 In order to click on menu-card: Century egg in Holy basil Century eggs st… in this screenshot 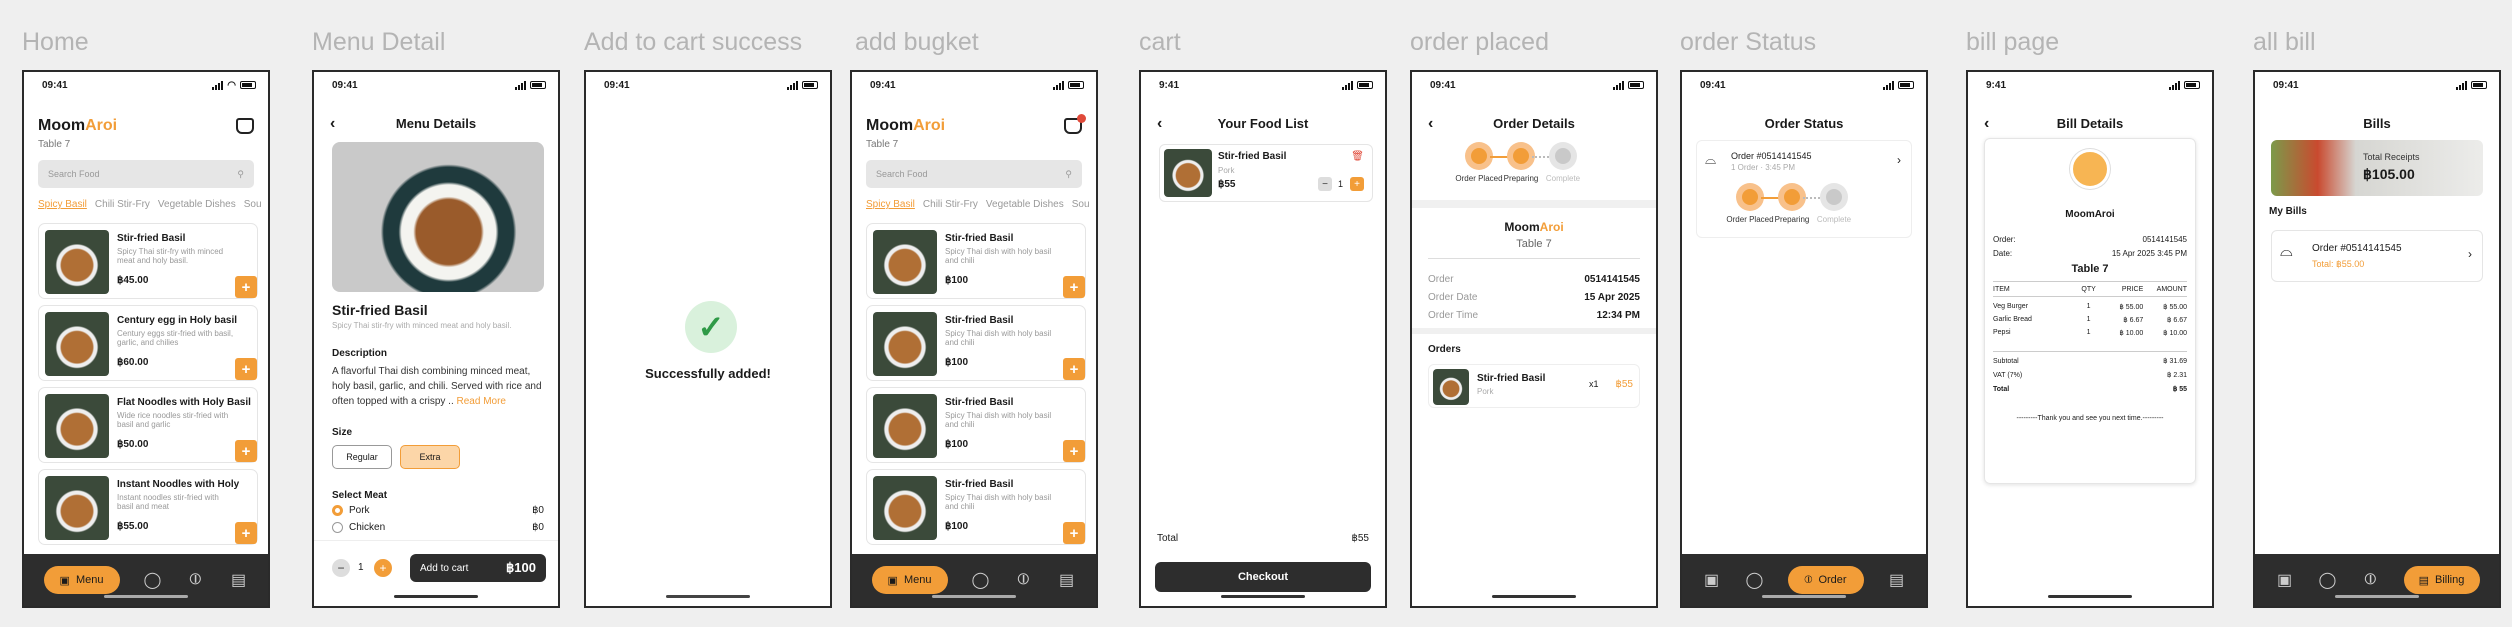, I will do `click(148, 343)`.